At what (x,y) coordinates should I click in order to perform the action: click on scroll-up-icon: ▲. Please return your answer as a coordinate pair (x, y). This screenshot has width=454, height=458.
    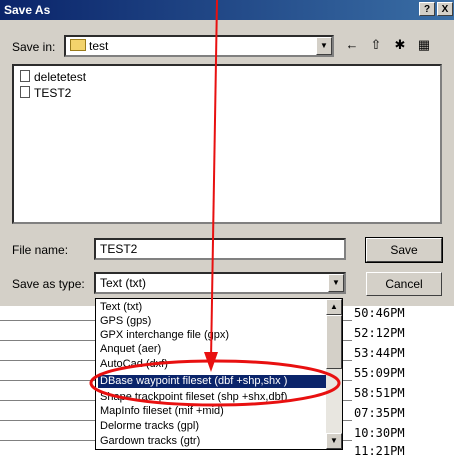
    Looking at the image, I should click on (334, 307).